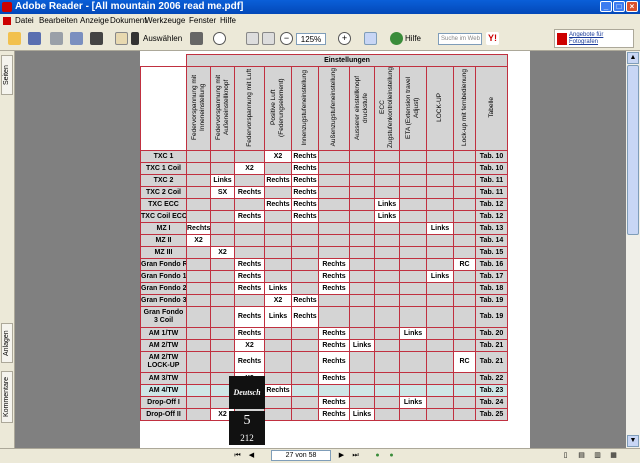 The width and height of the screenshot is (640, 463). Describe the element at coordinates (586, 38) in the screenshot. I see `promo-text: Angebote für Fotografen` at that location.